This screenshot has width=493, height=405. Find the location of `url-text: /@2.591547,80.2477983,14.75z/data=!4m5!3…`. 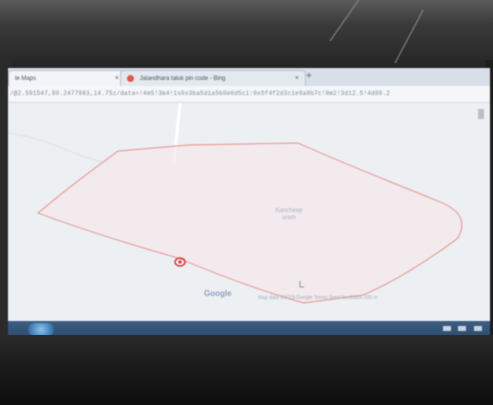

url-text: /@2.591547,80.2477983,14.75z/data=!4m5!3… is located at coordinates (245, 94).